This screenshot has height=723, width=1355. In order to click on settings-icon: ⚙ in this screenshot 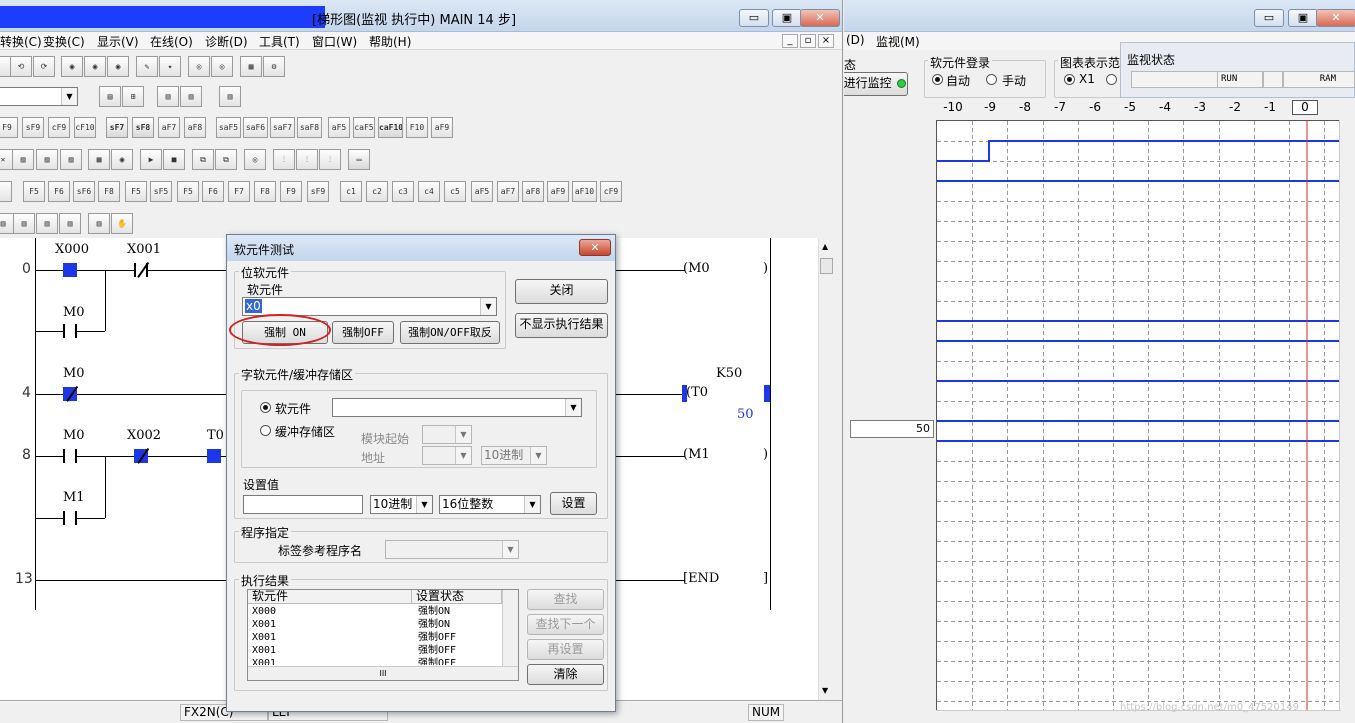, I will do `click(274, 66)`.